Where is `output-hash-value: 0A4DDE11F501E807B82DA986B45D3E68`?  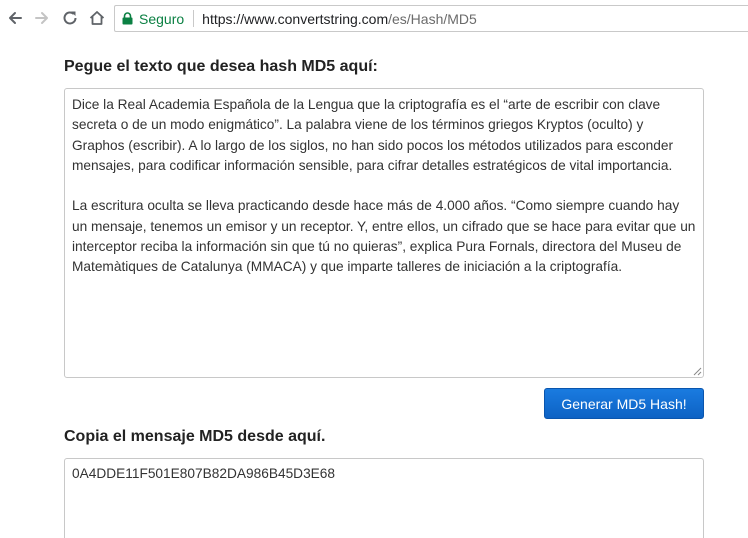 output-hash-value: 0A4DDE11F501E807B82DA986B45D3E68 is located at coordinates (204, 473).